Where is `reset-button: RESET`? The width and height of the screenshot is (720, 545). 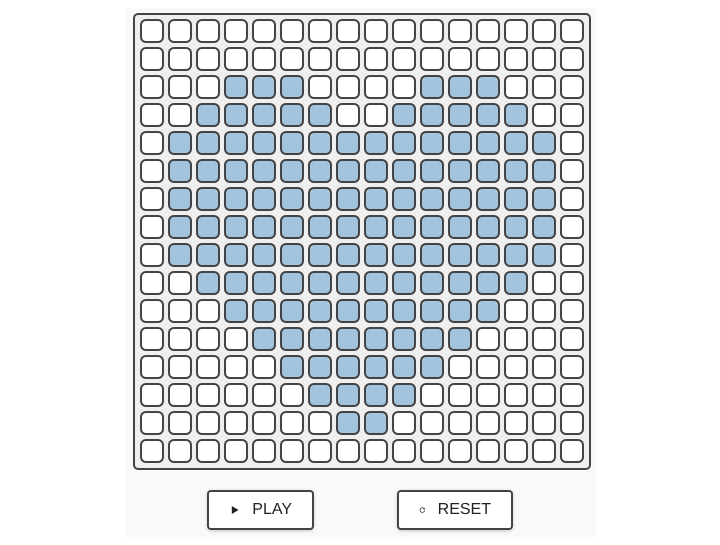 reset-button: RESET is located at coordinates (455, 510).